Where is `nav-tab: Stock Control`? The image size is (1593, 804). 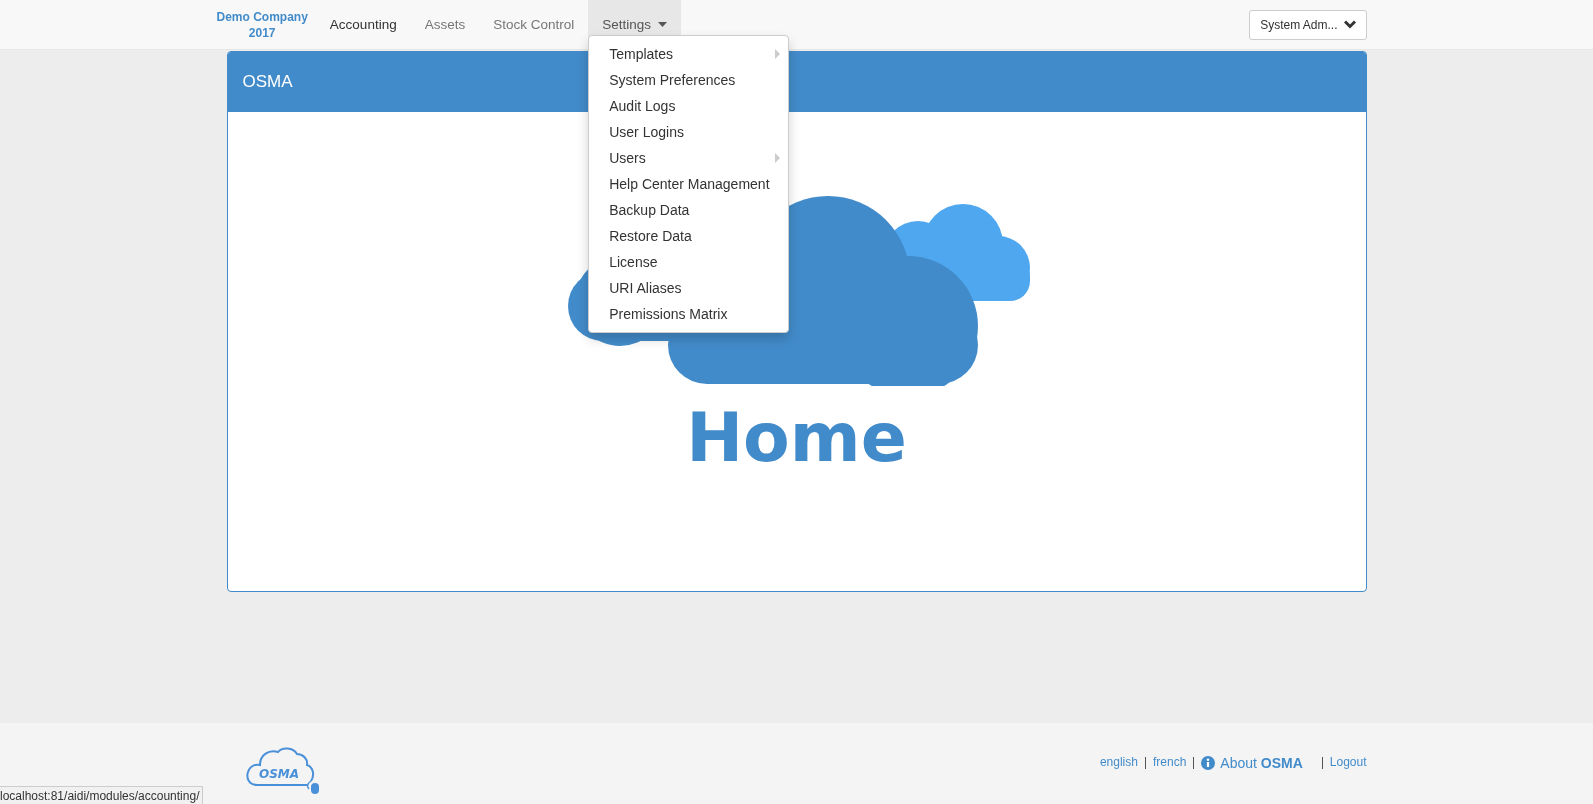 nav-tab: Stock Control is located at coordinates (534, 24).